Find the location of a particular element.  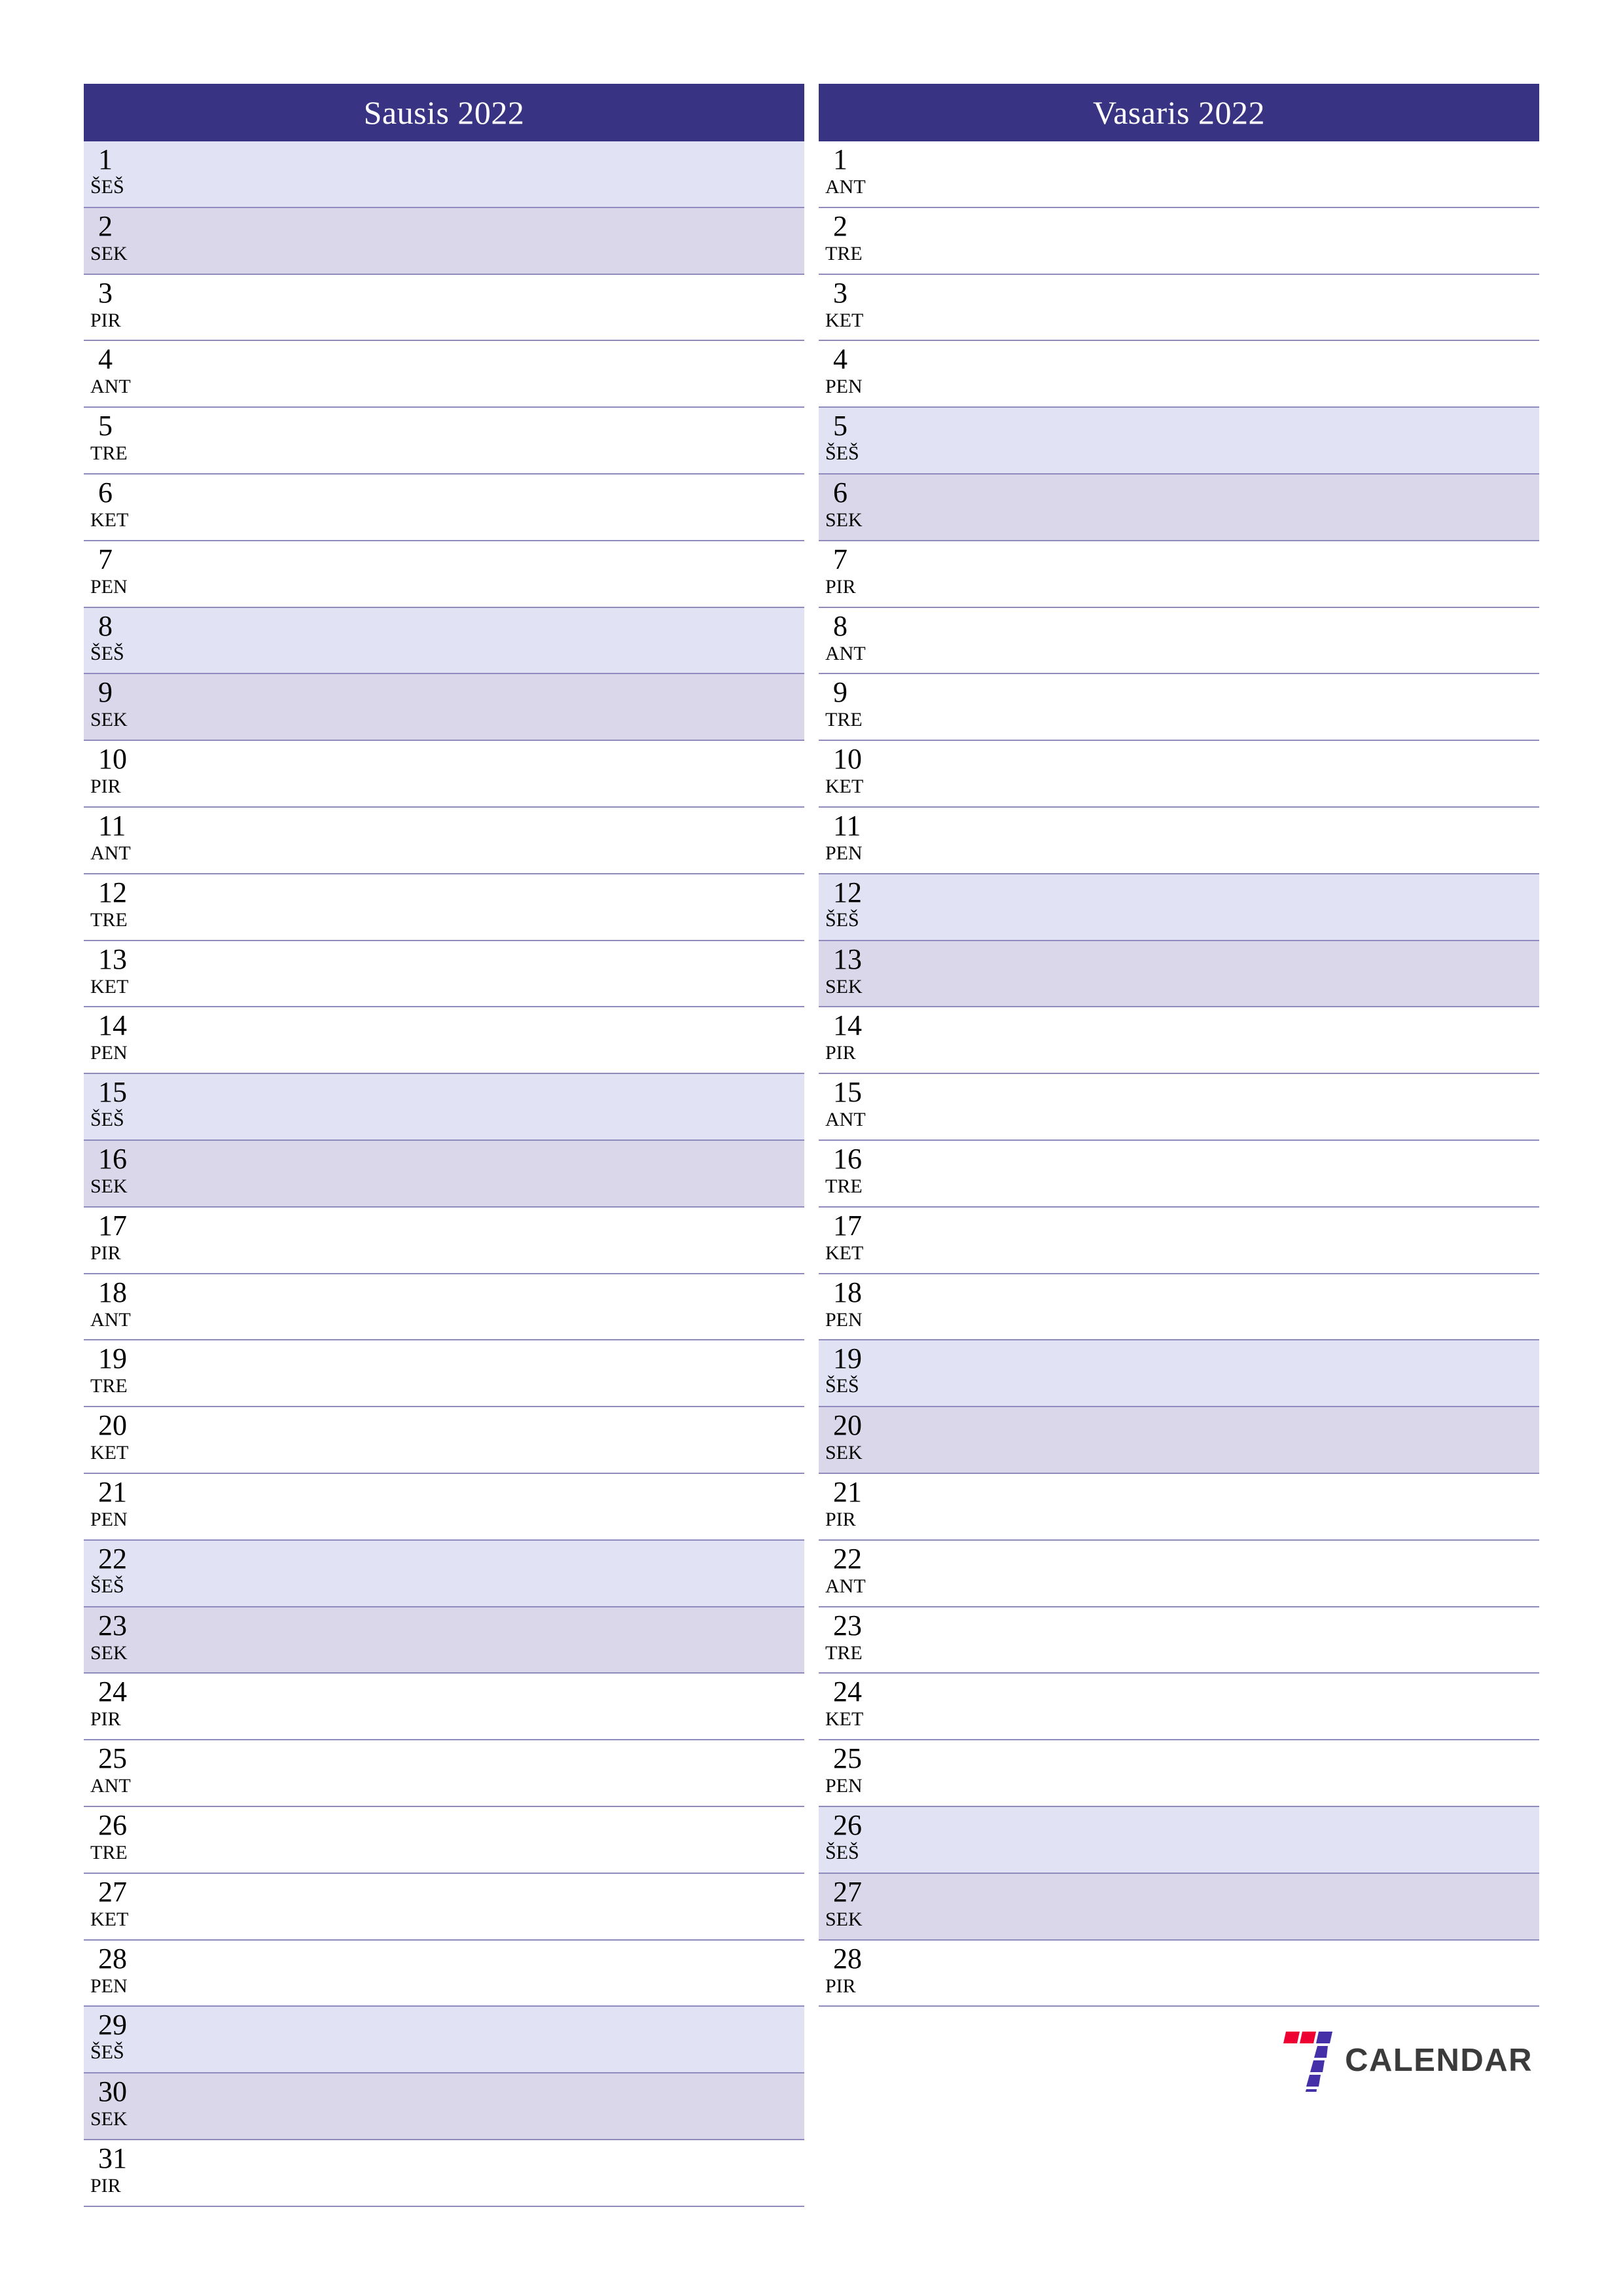

day-row: 14 PIR is located at coordinates (1179, 1041).